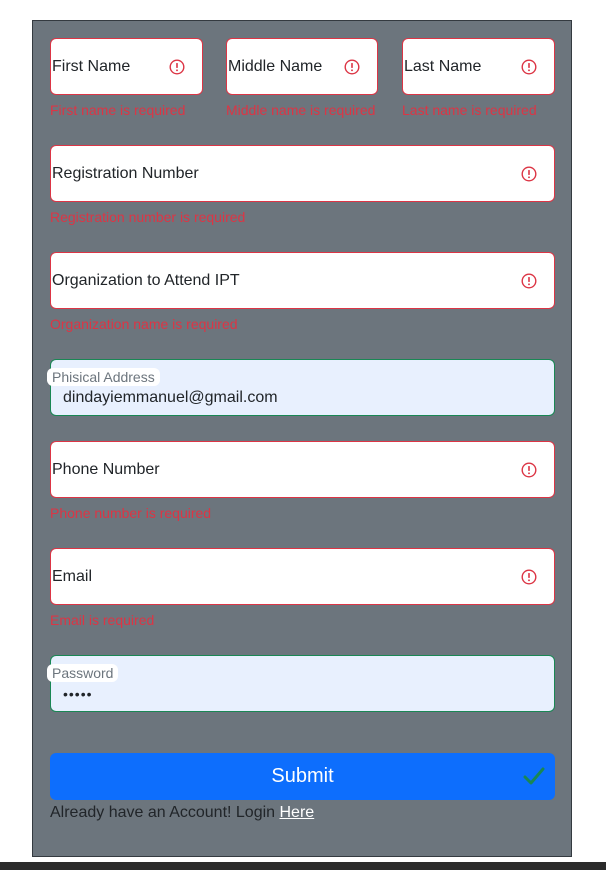 The width and height of the screenshot is (606, 870). What do you see at coordinates (103, 377) in the screenshot?
I see `physical-address-label: Phisical Address` at bounding box center [103, 377].